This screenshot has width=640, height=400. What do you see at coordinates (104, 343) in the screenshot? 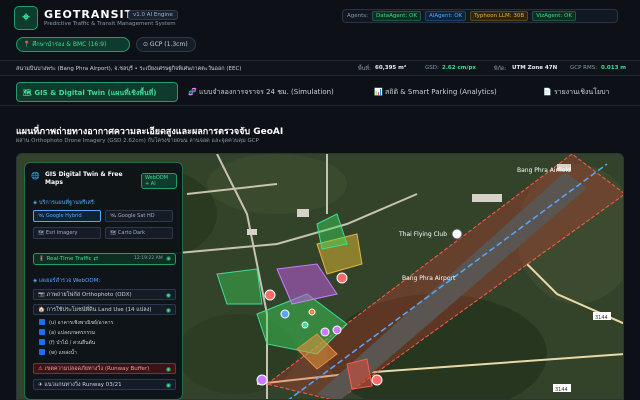
I see `land-use-checkbox: (f) ป่าไม้ / สวนยืนต้น` at bounding box center [104, 343].